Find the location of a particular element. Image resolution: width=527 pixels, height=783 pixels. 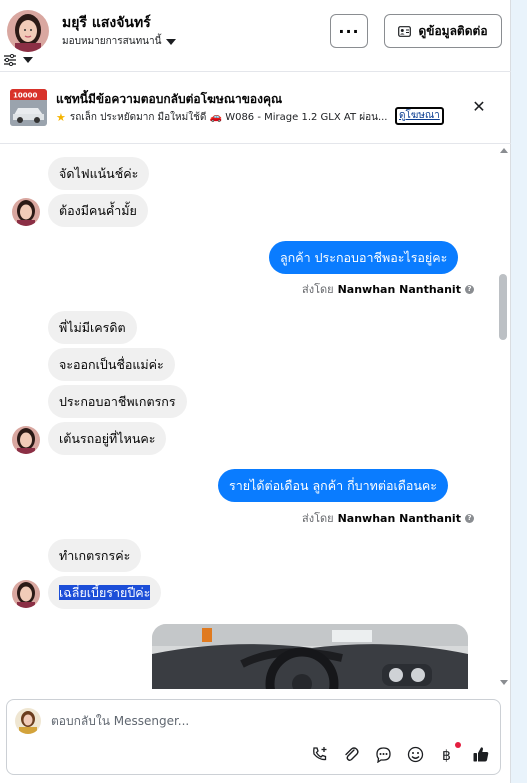

contact-name: มยุรี แสงจันทร์ is located at coordinates (106, 23).